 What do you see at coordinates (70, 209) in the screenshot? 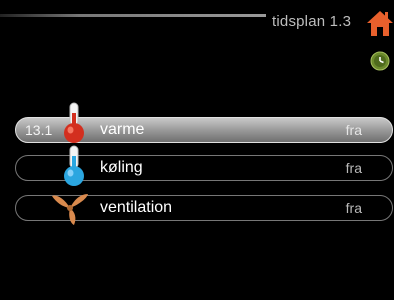
I see `fan-icon` at bounding box center [70, 209].